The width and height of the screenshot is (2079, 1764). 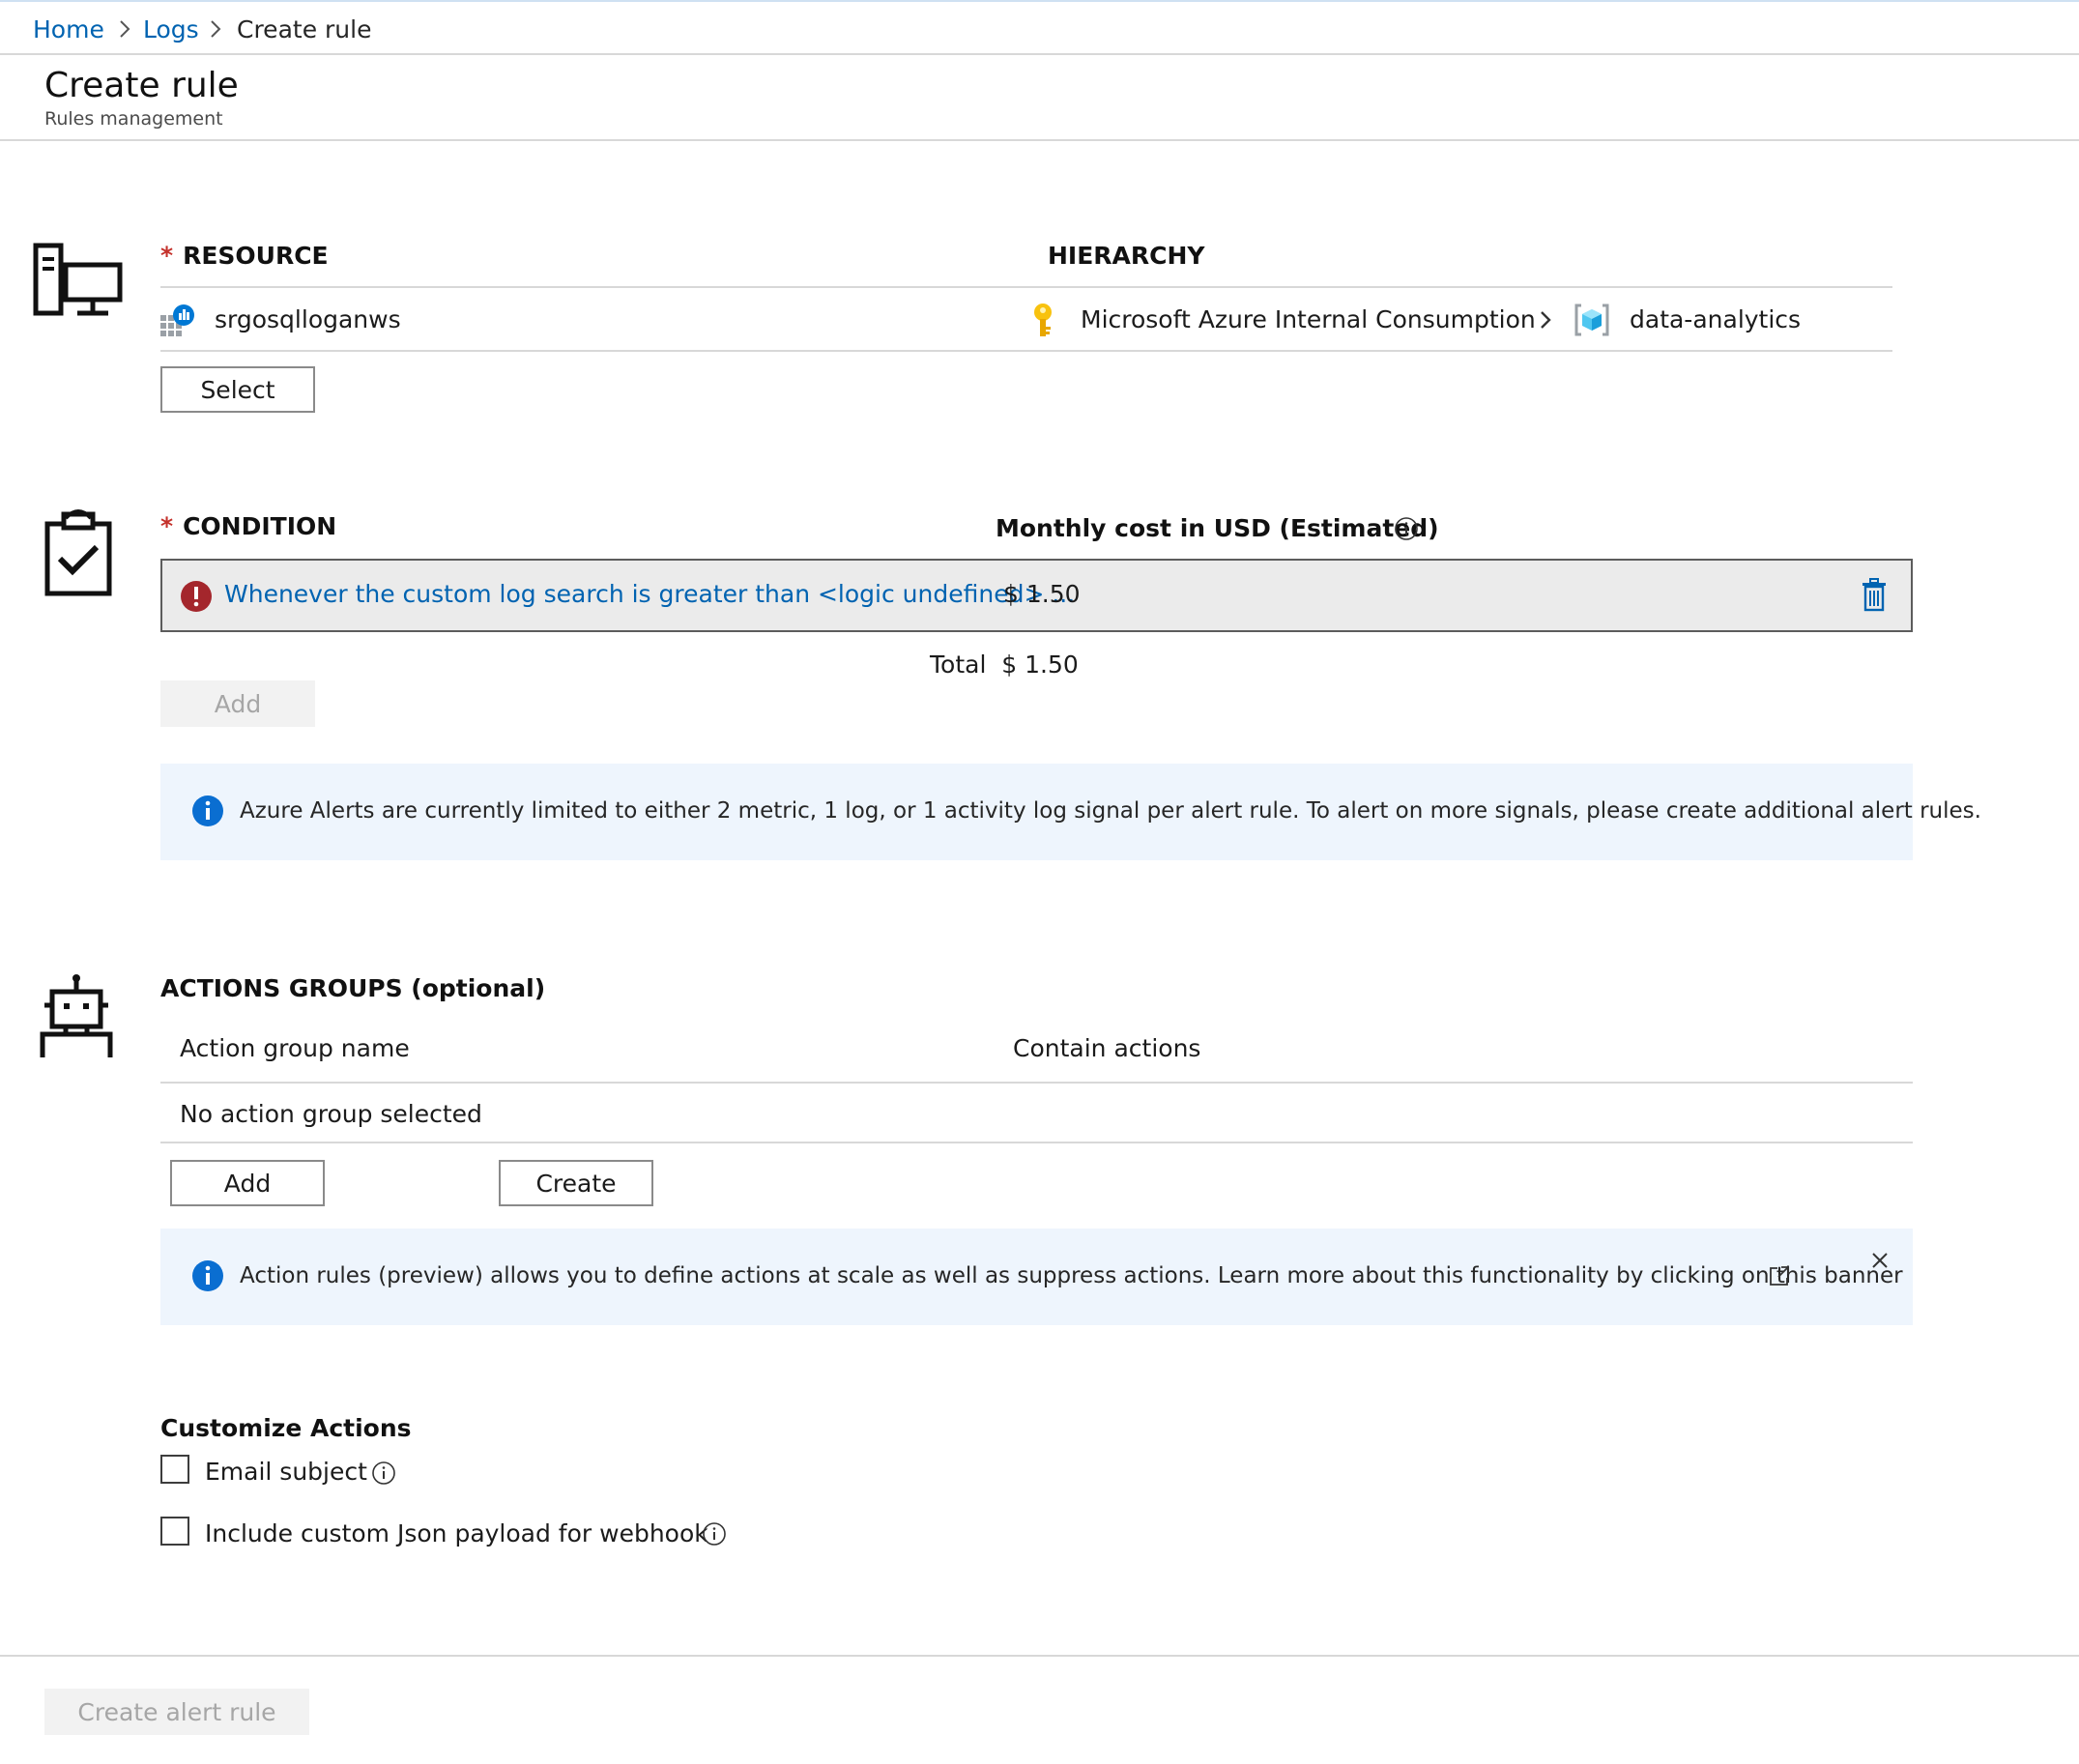 I want to click on clipboard-check-icon, so click(x=79, y=551).